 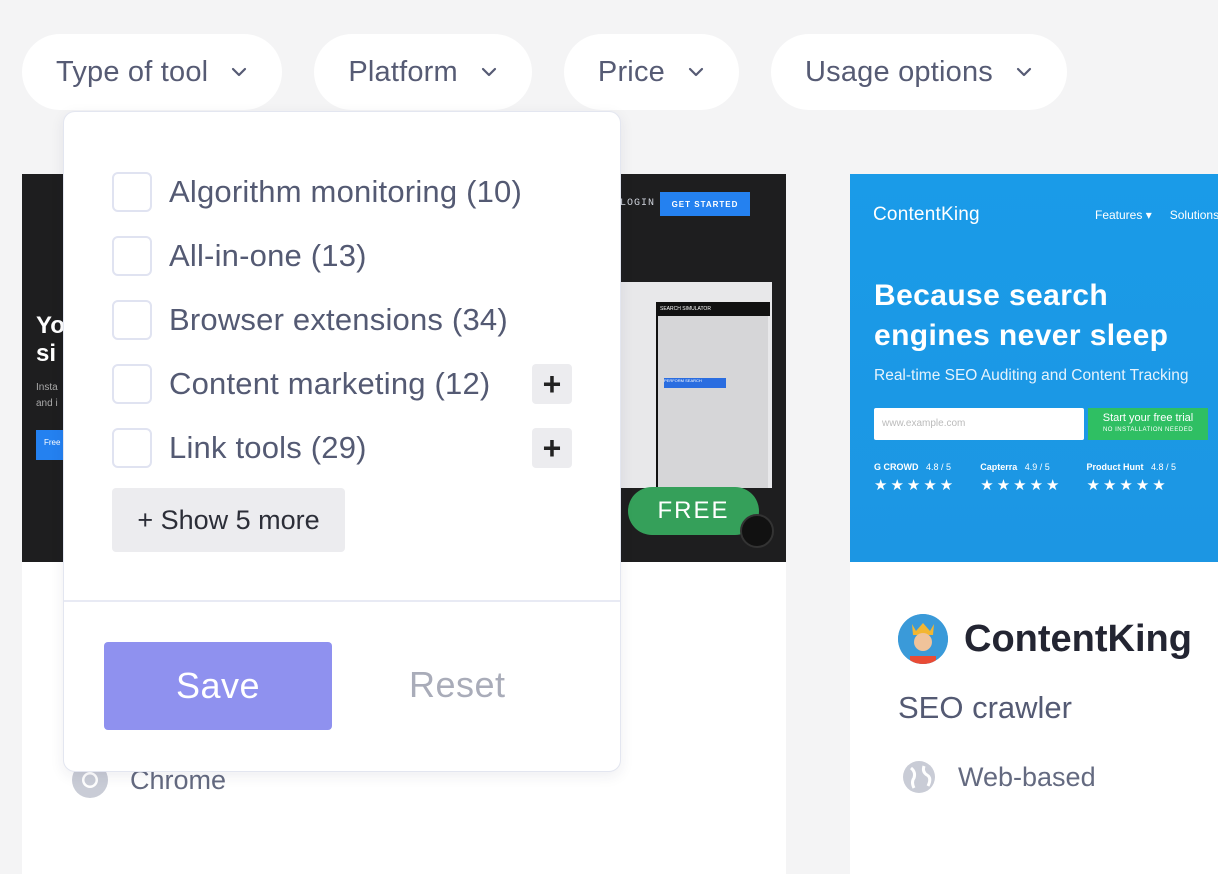 I want to click on nav-item: Solutions, so click(x=1193, y=215).